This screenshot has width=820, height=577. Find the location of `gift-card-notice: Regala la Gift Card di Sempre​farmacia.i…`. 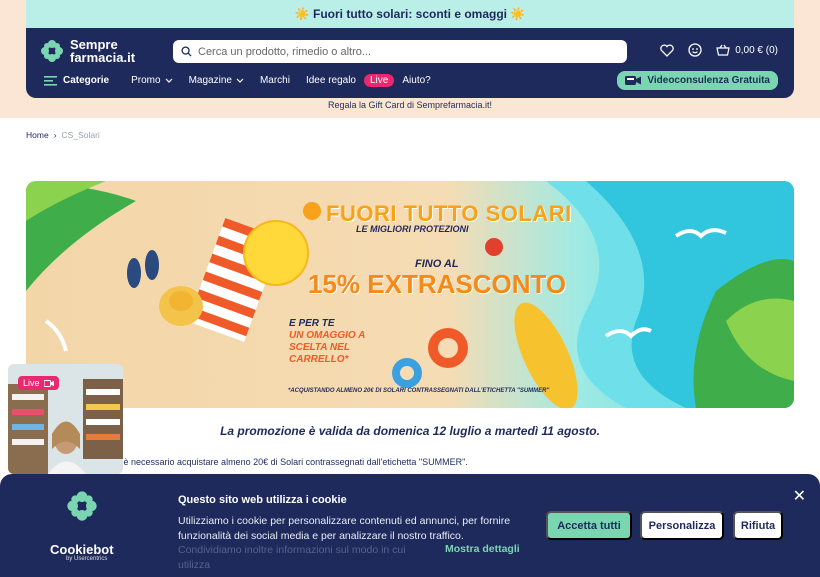

gift-card-notice: Regala la Gift Card di Sempre​farmacia.i… is located at coordinates (410, 105).